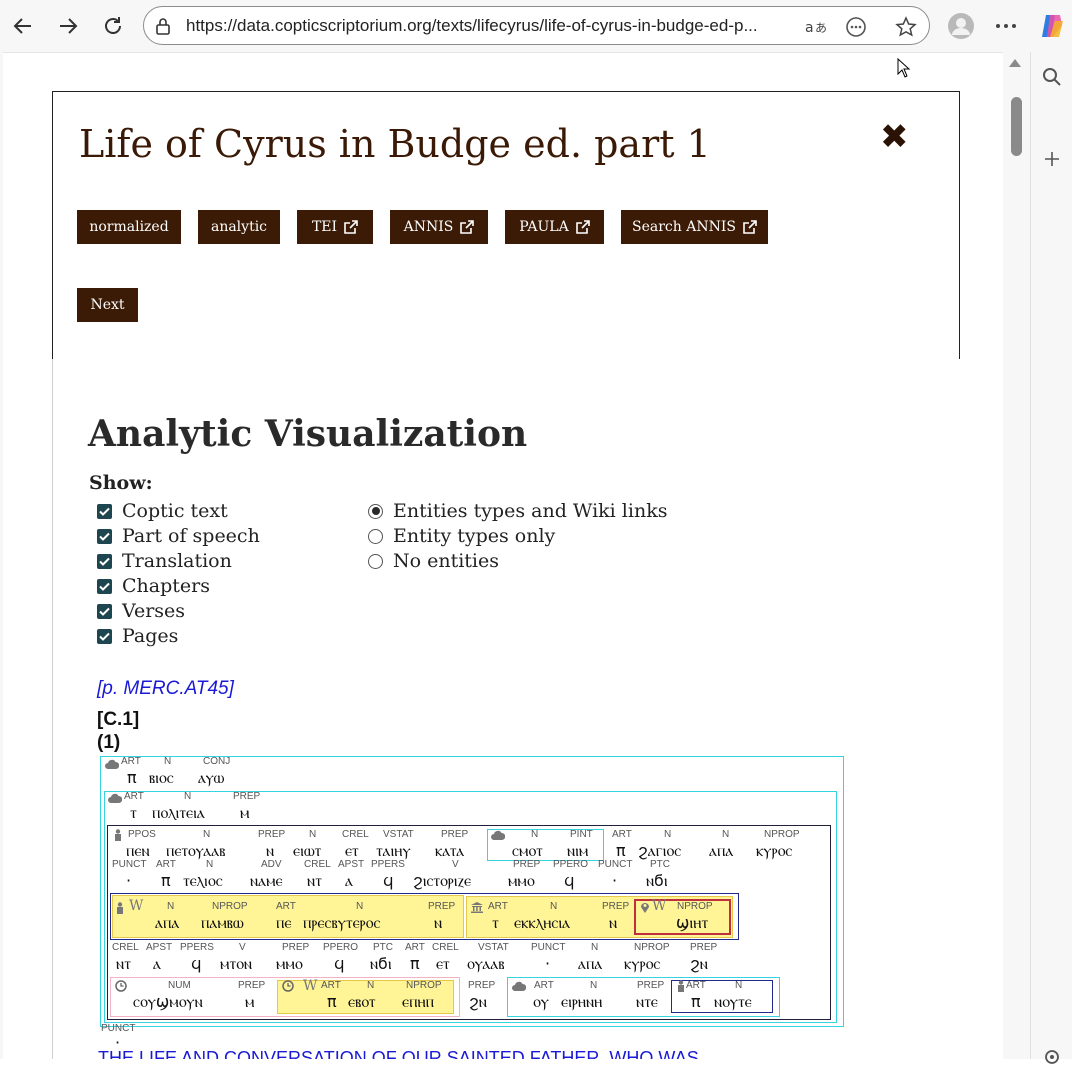 This screenshot has width=1072, height=1069. What do you see at coordinates (165, 689) in the screenshot?
I see `page-reference-link: [p. MERC.AT45]` at bounding box center [165, 689].